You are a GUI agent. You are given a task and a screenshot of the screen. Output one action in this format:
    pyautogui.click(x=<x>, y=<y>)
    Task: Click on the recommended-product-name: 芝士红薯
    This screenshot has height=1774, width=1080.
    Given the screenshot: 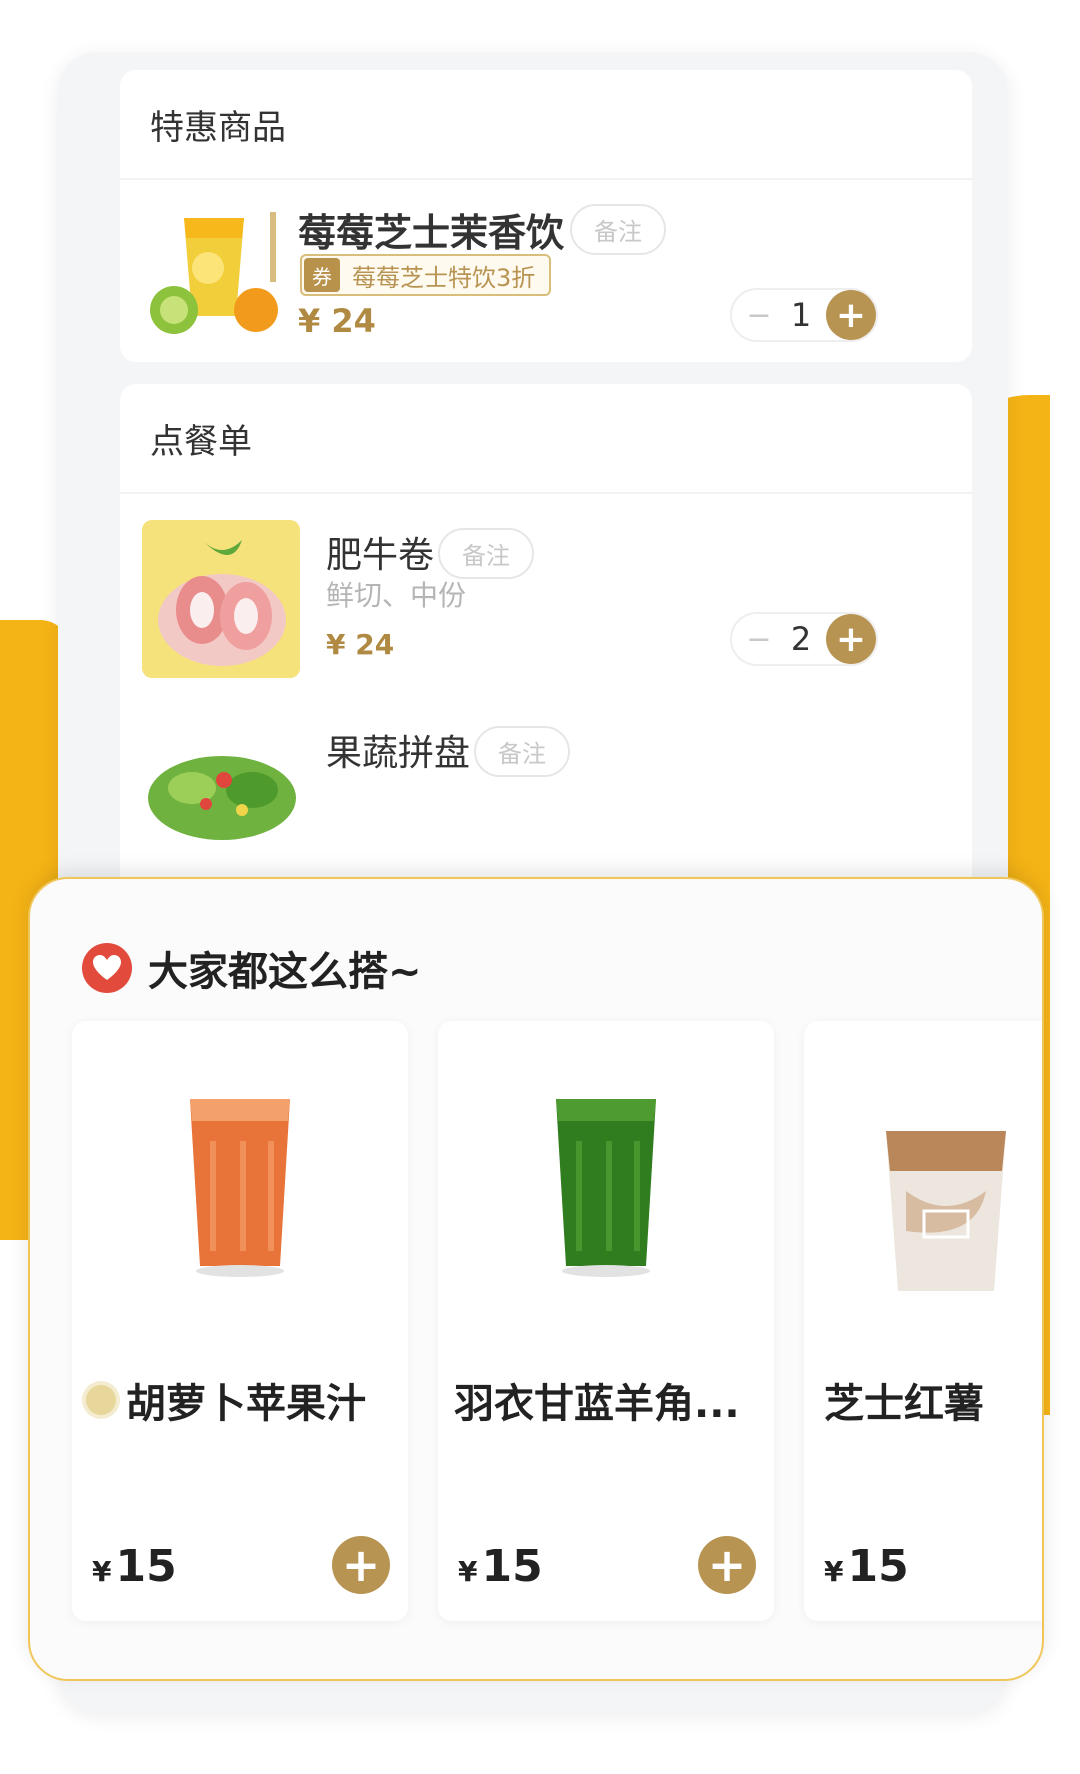 What is the action you would take?
    pyautogui.click(x=904, y=1404)
    